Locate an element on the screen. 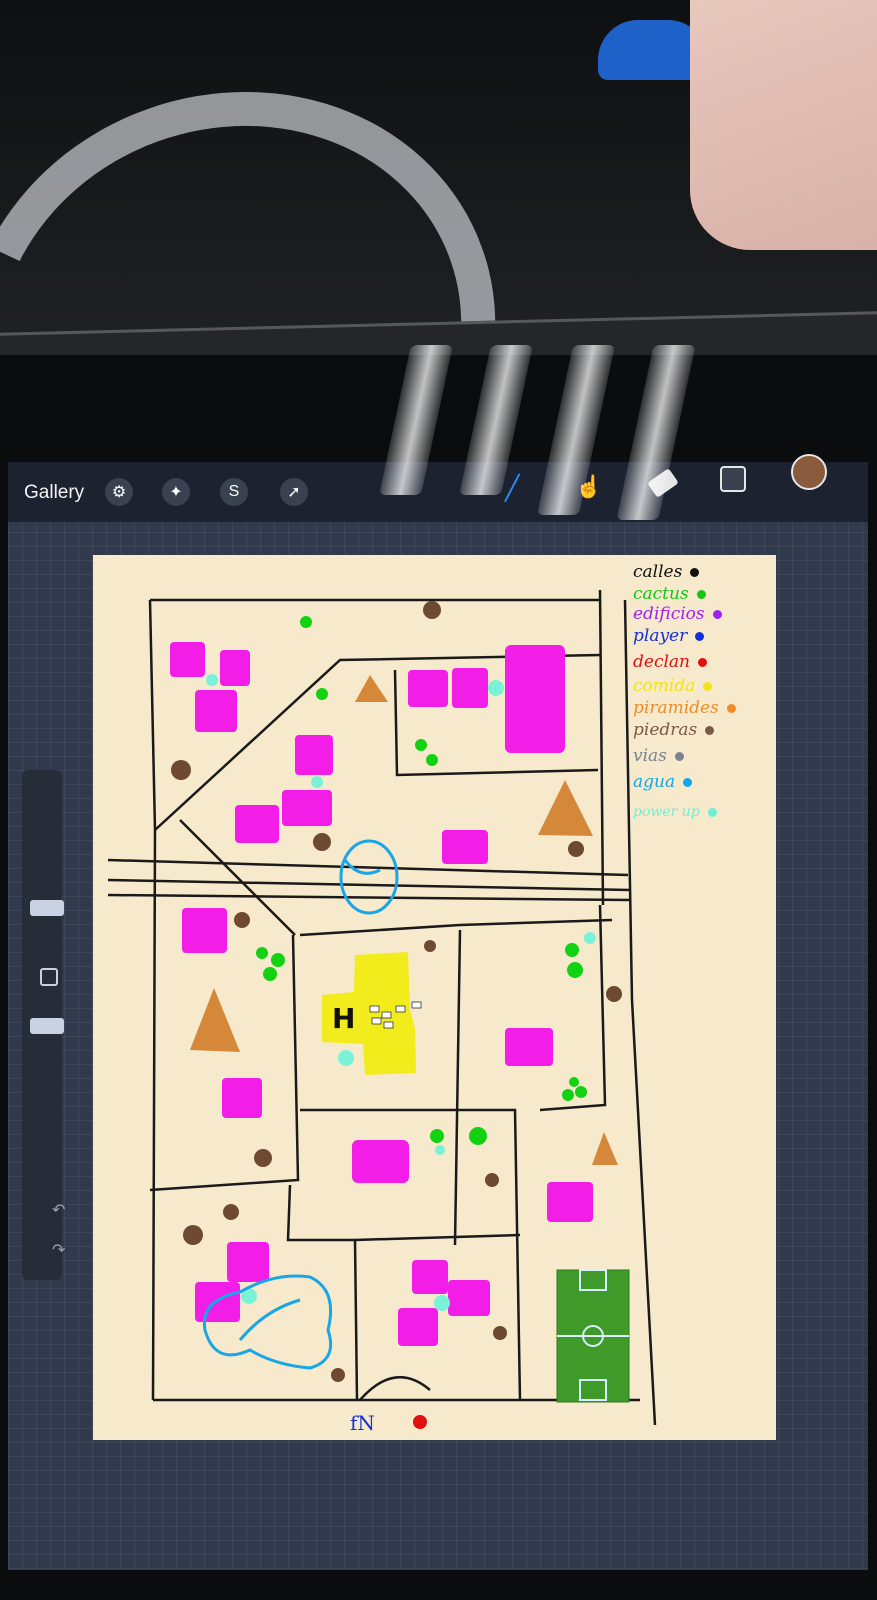 This screenshot has height=1600, width=877. legend-item-agua: agua is located at coordinates (663, 782).